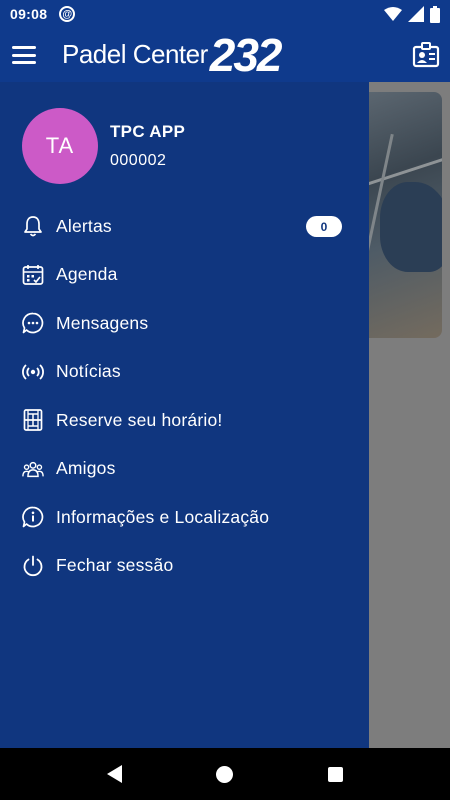 This screenshot has height=800, width=450. What do you see at coordinates (135, 54) in the screenshot?
I see `brand-name: Padel Center` at bounding box center [135, 54].